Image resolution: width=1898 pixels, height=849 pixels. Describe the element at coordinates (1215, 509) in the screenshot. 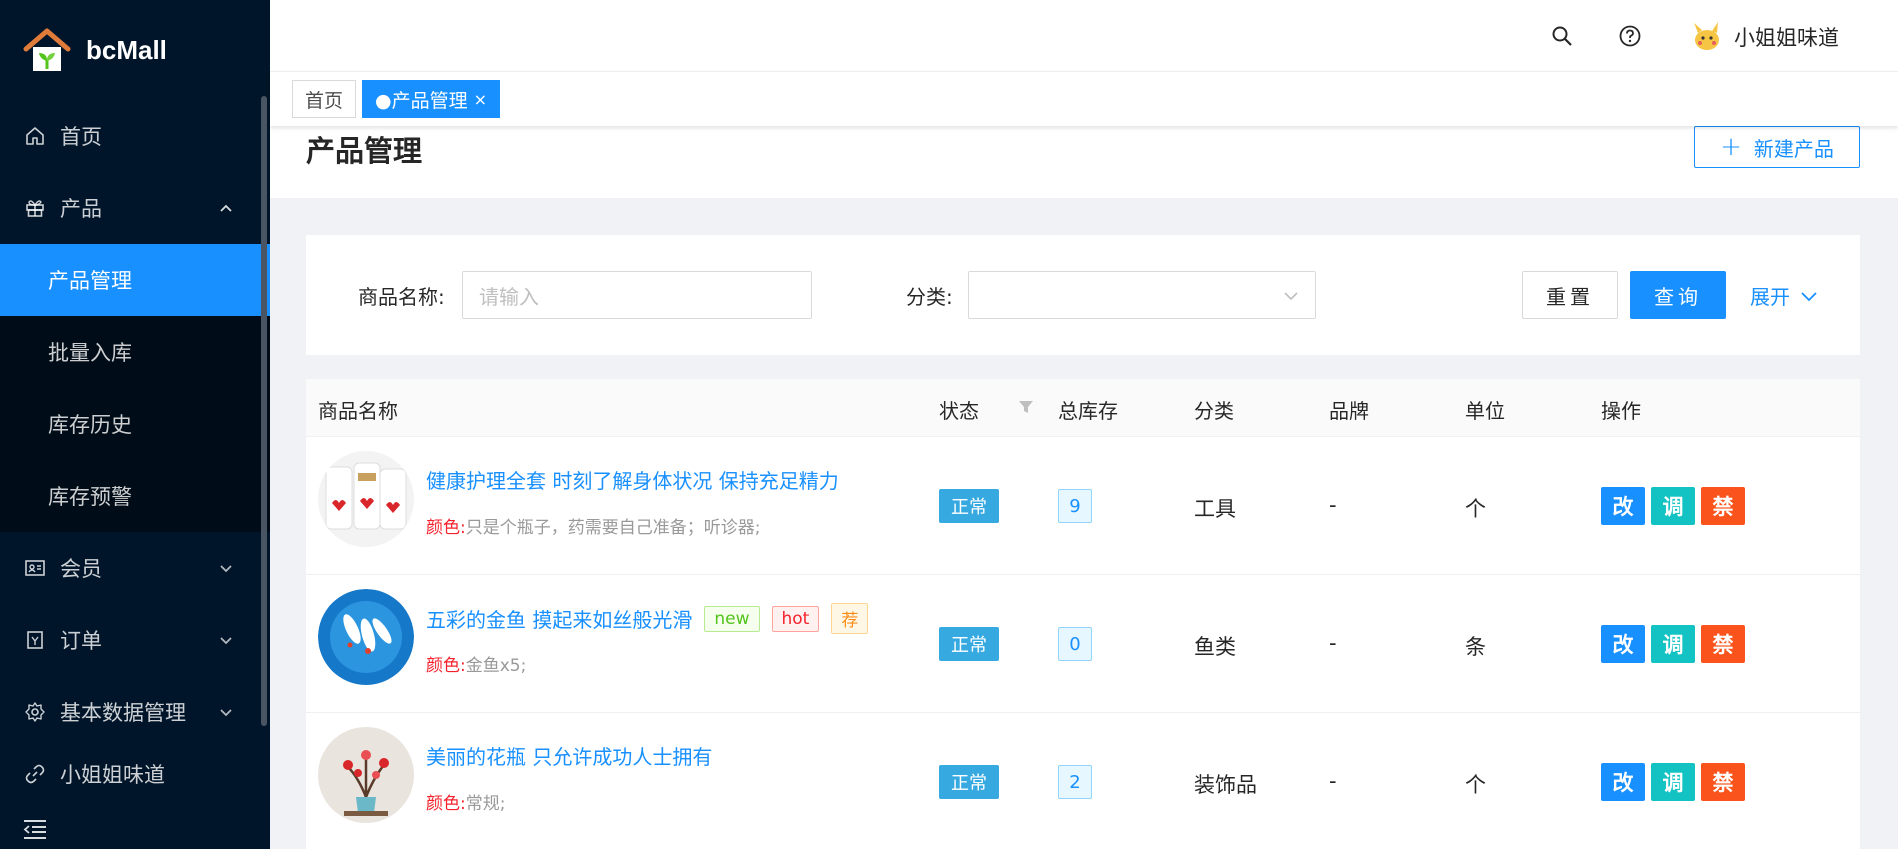

I see `category-cell: 工具` at that location.